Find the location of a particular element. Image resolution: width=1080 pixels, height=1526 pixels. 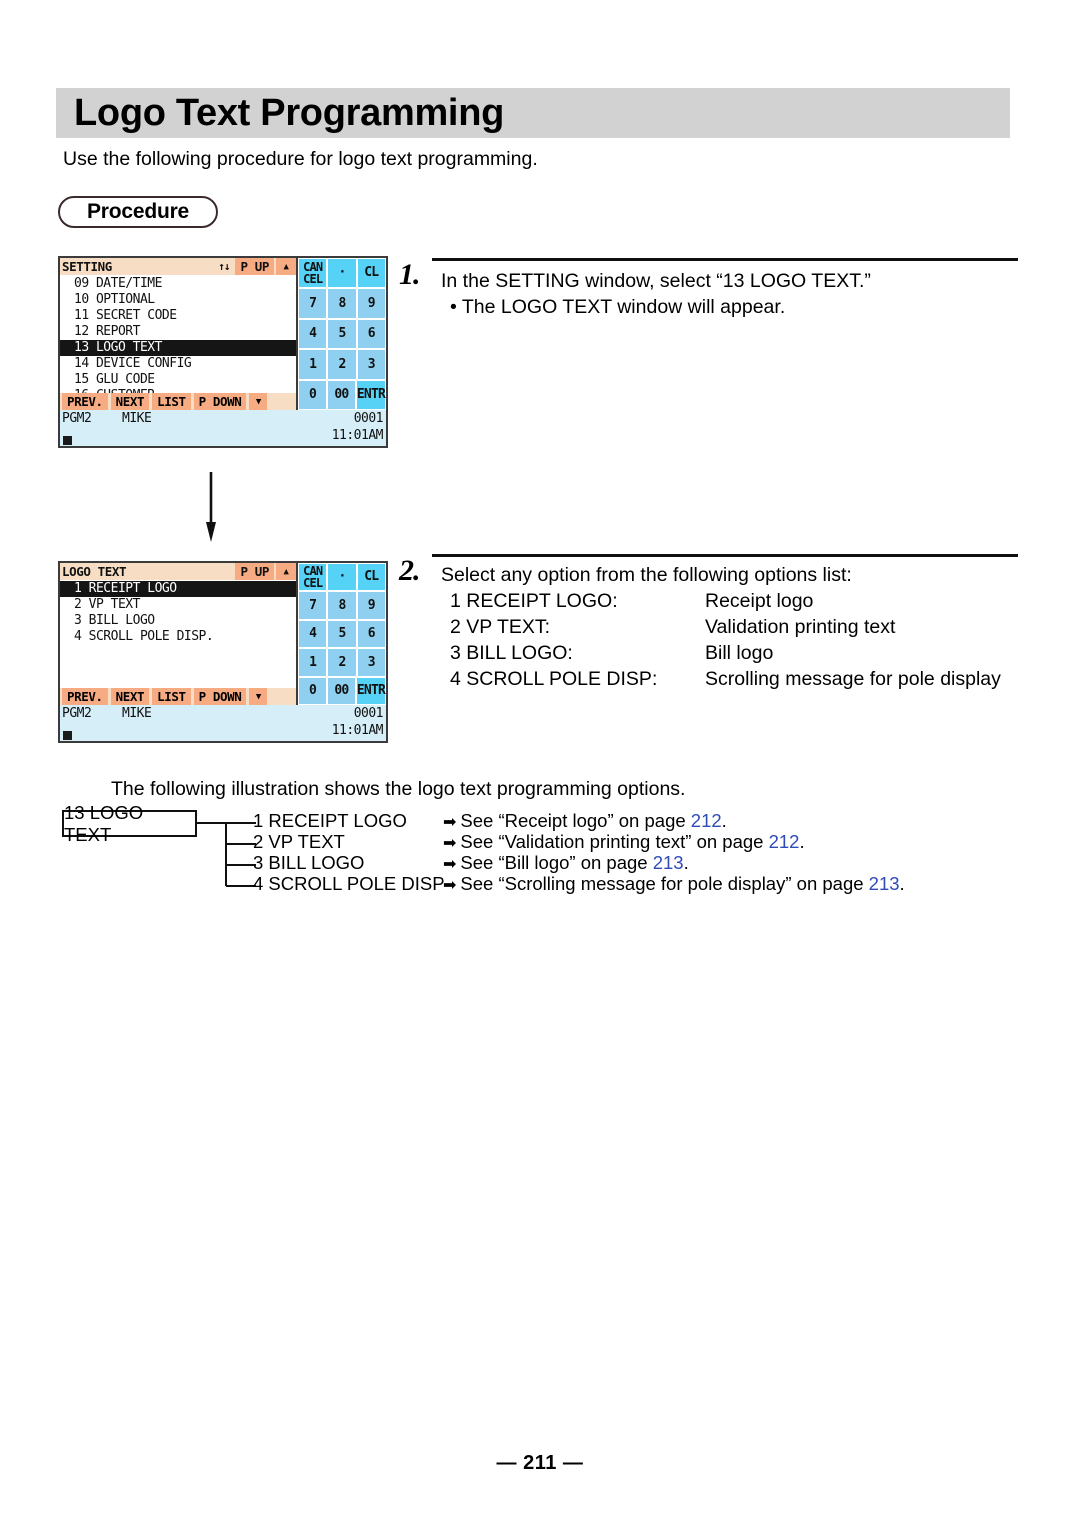

ecr-status-bar: PGM2 MIKE 0001 11:01AM is located at coordinates (223, 428).